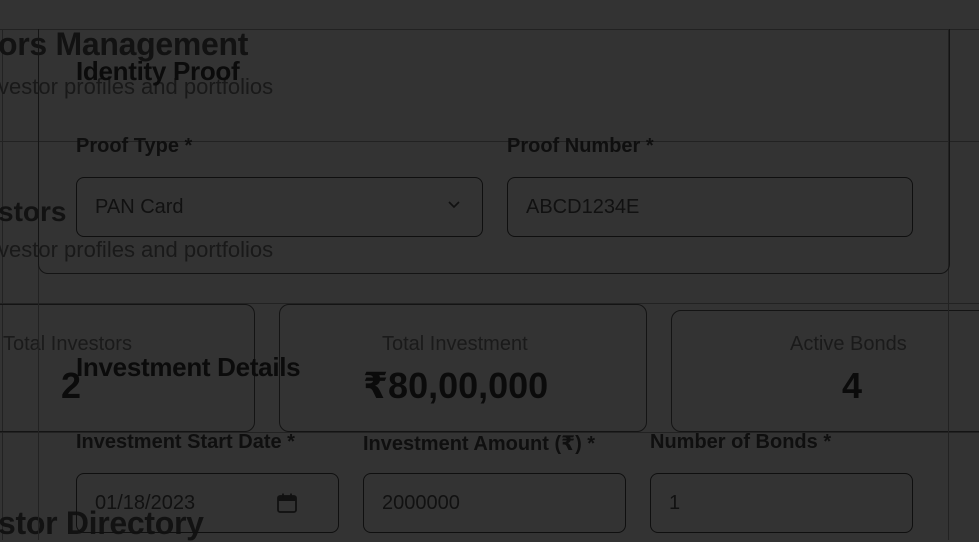  What do you see at coordinates (287, 503) in the screenshot?
I see `calendar-icon` at bounding box center [287, 503].